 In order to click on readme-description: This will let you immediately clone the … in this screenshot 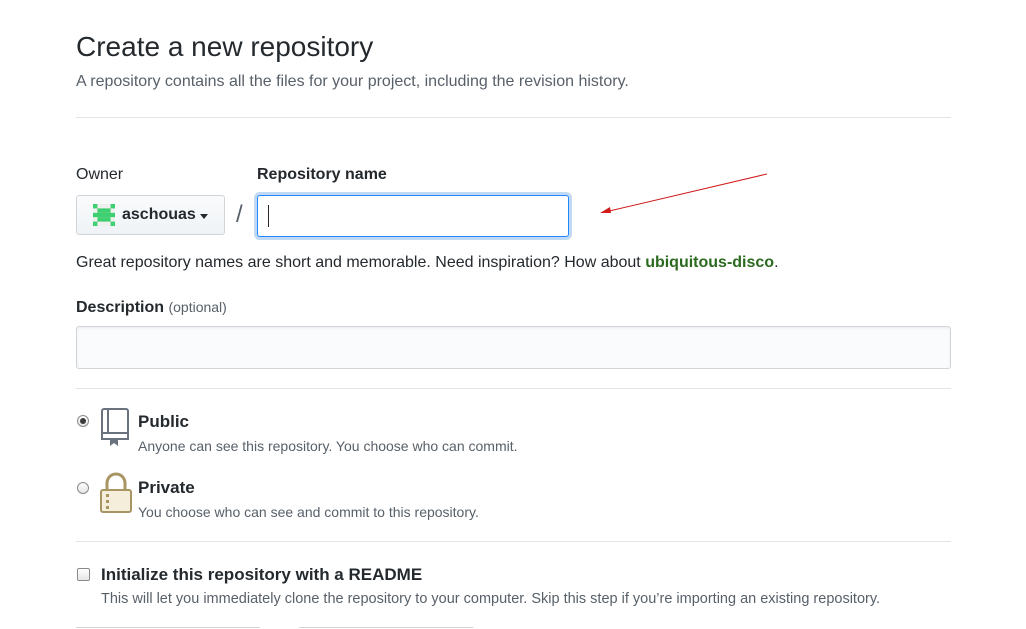, I will do `click(491, 599)`.